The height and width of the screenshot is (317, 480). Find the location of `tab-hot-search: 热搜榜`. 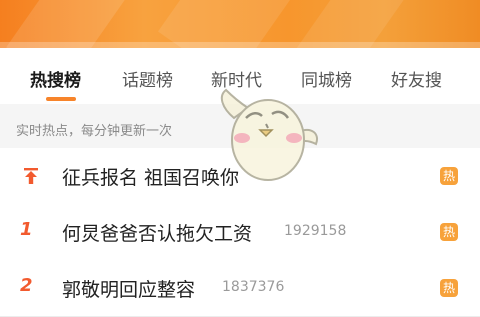

tab-hot-search: 热搜榜 is located at coordinates (55, 78).